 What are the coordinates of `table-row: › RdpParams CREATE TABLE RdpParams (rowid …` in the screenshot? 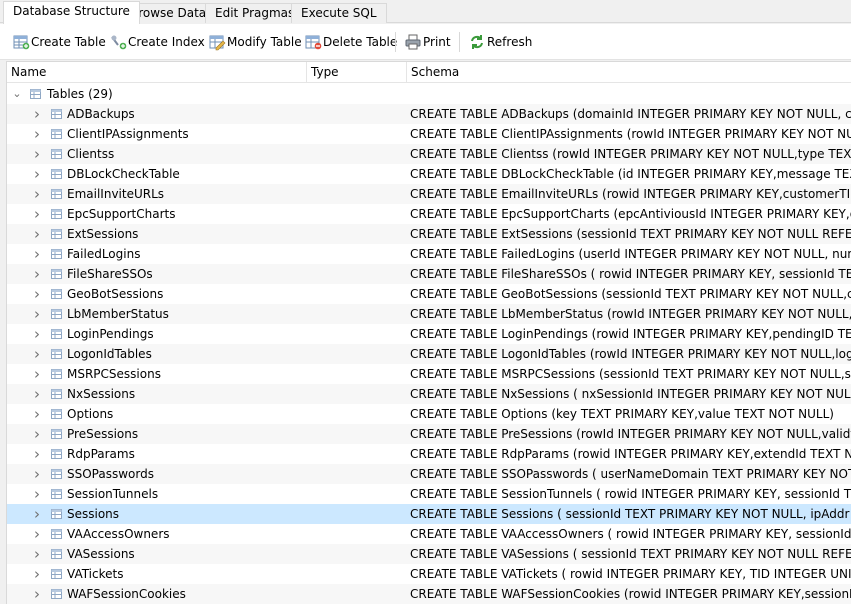 It's located at (429, 454).